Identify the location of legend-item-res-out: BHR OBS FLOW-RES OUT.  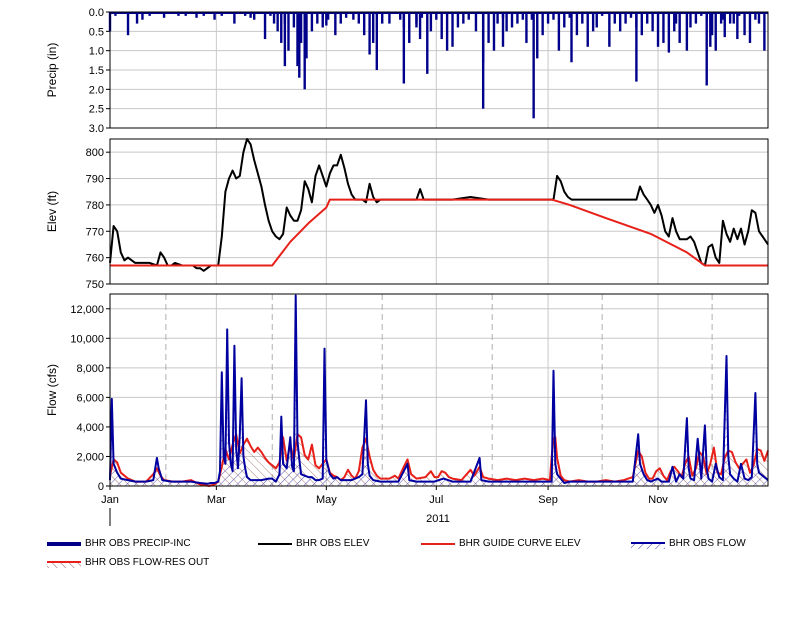
(128, 562).